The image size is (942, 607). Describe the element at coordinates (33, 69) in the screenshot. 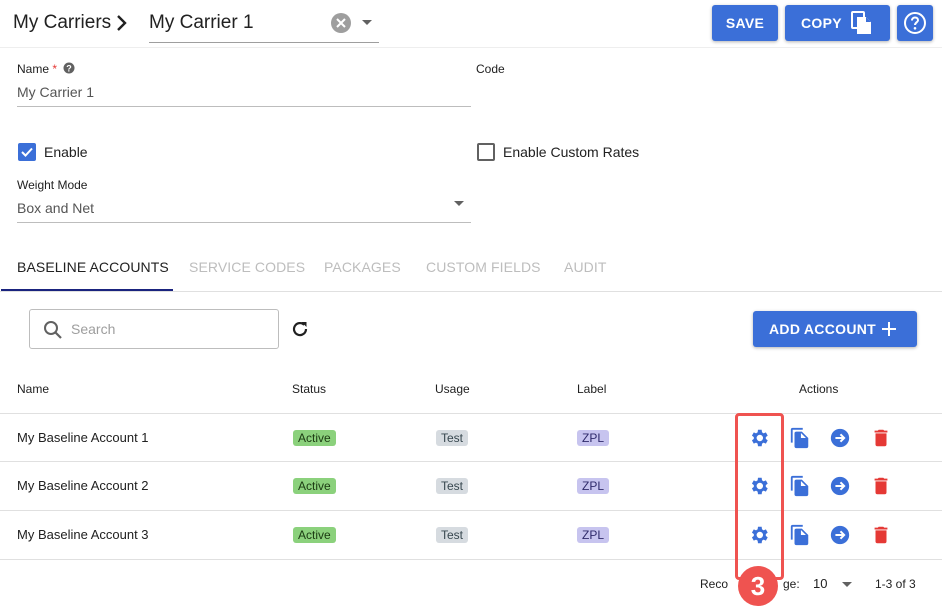

I see `name-label-text: Name` at that location.